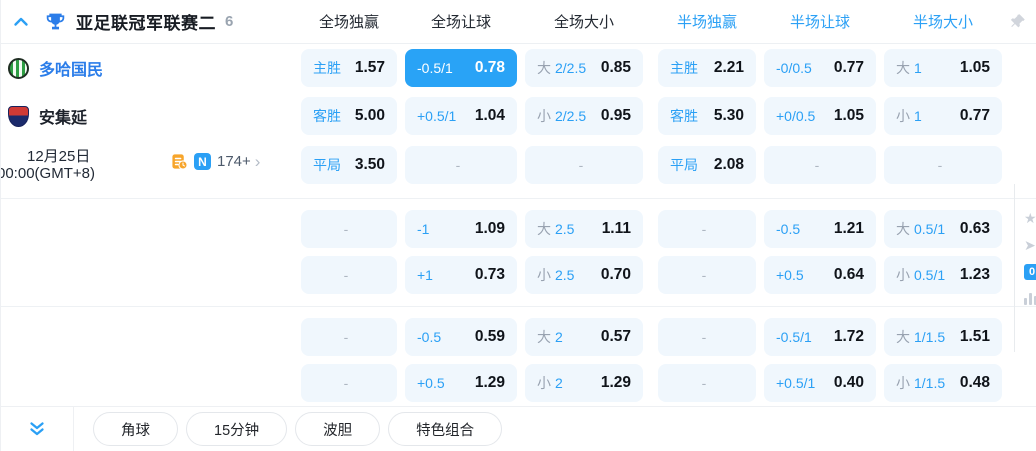 Image resolution: width=1036 pixels, height=451 pixels. What do you see at coordinates (584, 275) in the screenshot?
I see `odds-cell: 小 2.5 0.70` at bounding box center [584, 275].